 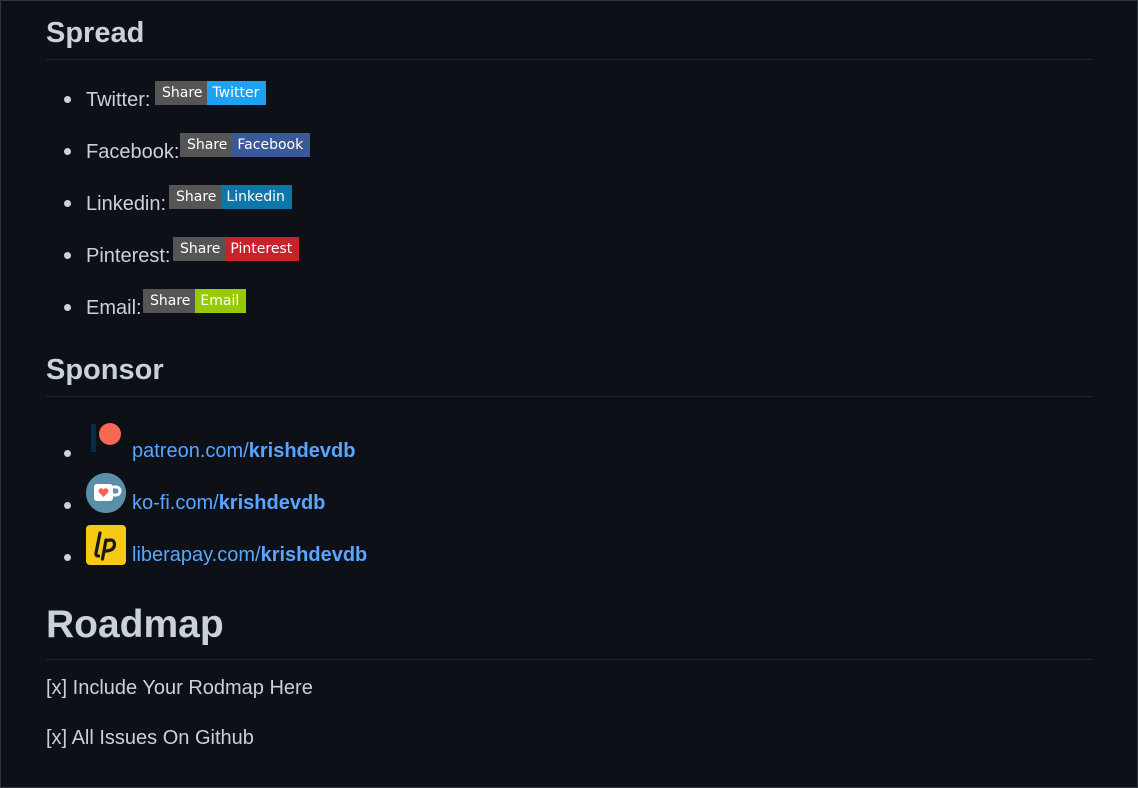 What do you see at coordinates (569, 38) in the screenshot?
I see `spread-heading: Spread` at bounding box center [569, 38].